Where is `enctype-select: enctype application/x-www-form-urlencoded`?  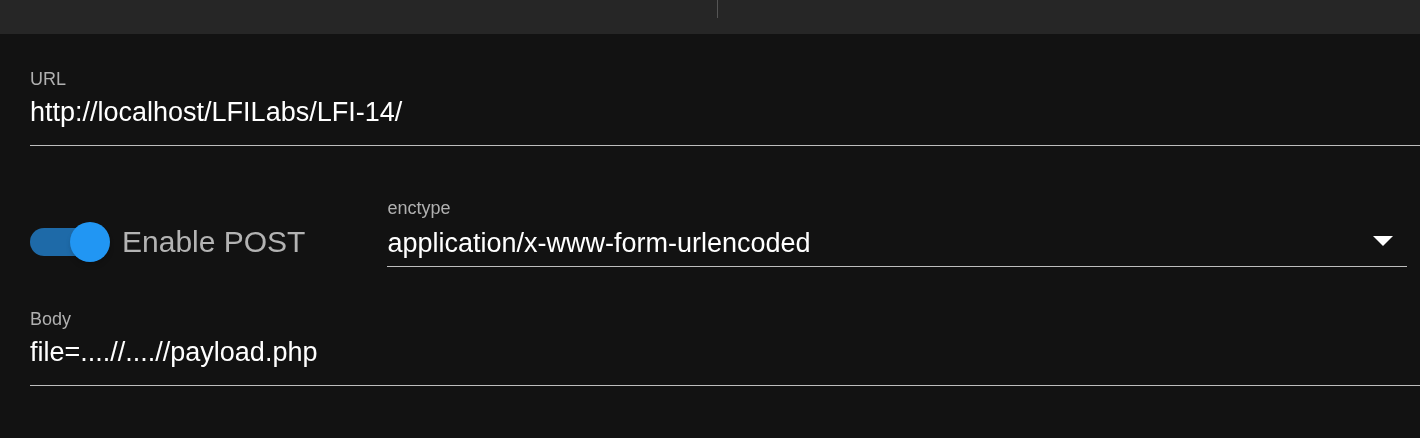
enctype-select: enctype application/x-www-form-urlencoded is located at coordinates (897, 231).